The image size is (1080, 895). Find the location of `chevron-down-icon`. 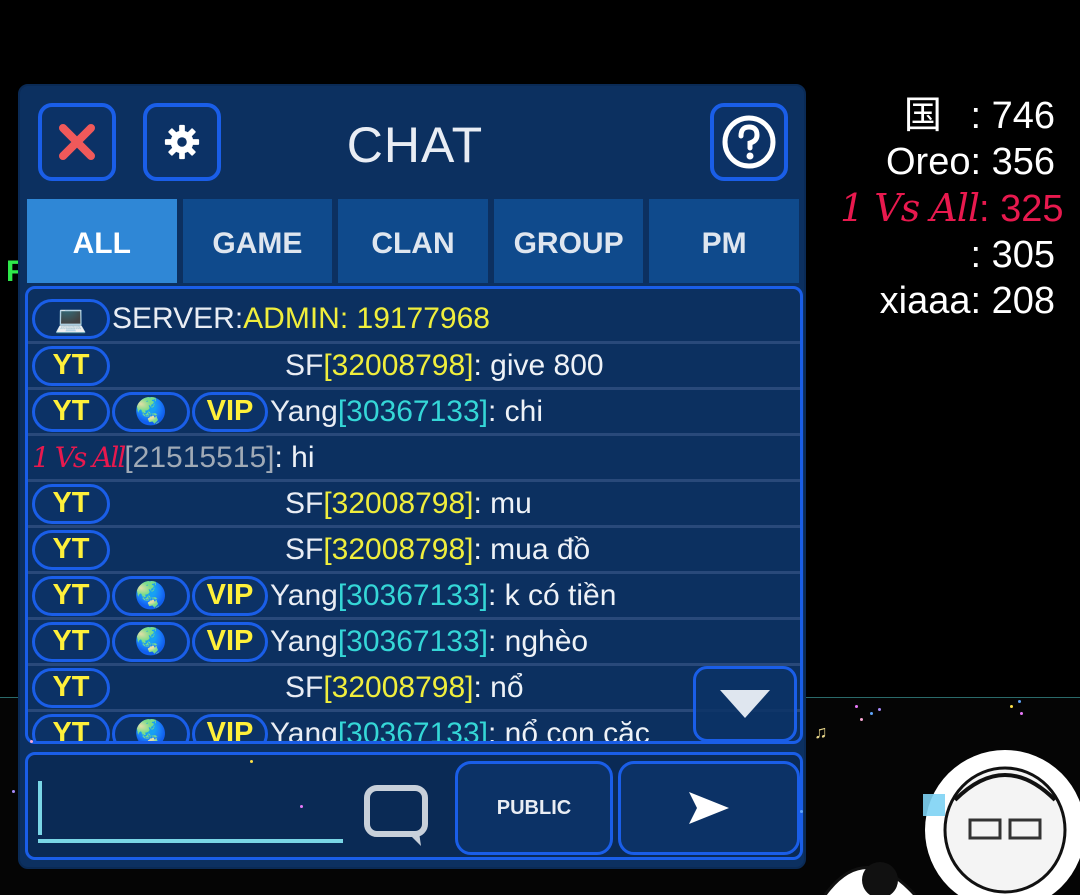

chevron-down-icon is located at coordinates (745, 704).